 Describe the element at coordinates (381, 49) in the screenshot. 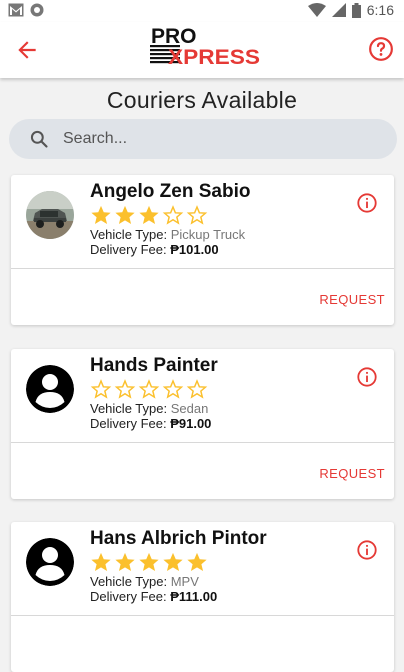

I see `help-circle-icon` at that location.